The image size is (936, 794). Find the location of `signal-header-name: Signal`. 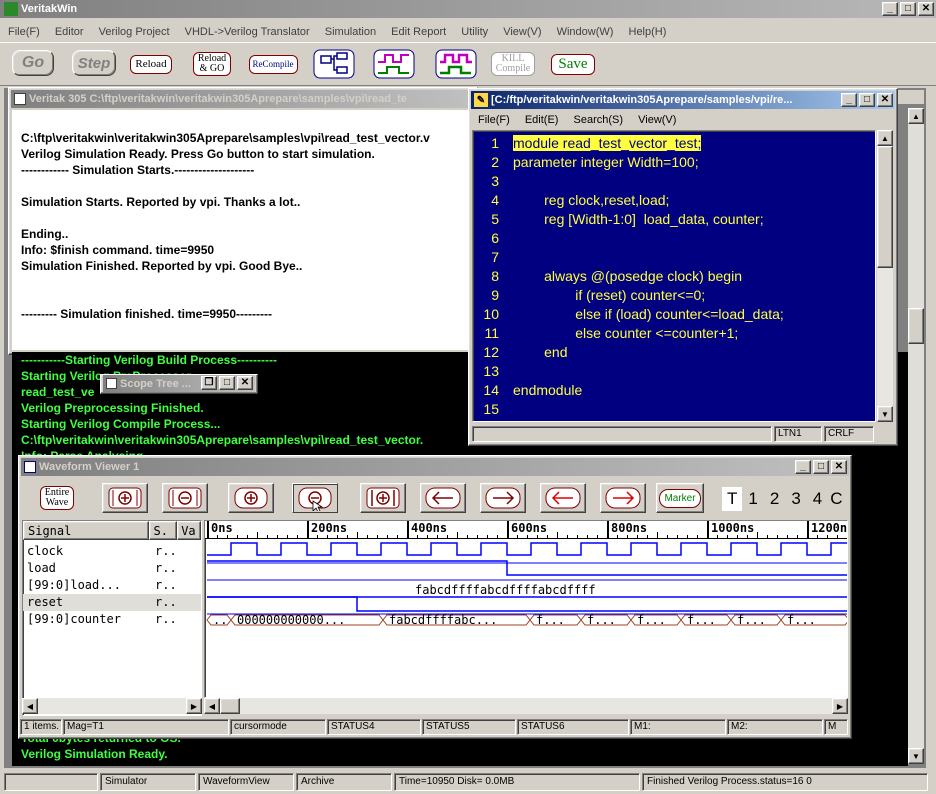

signal-header-name: Signal is located at coordinates (86, 530).